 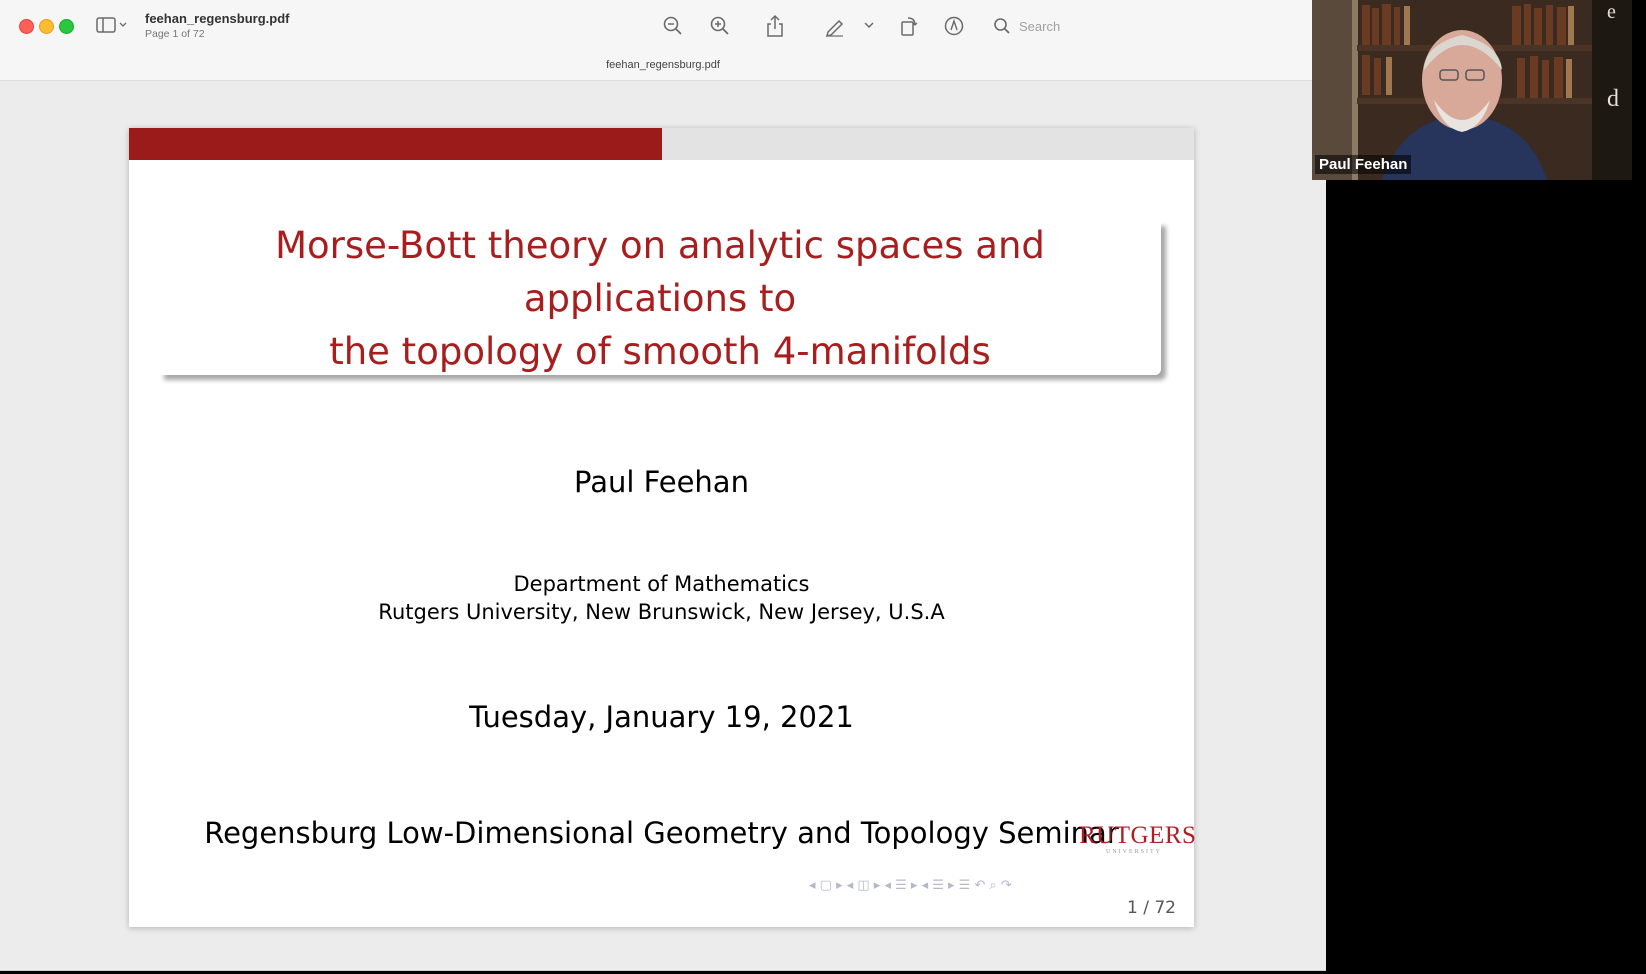 What do you see at coordinates (175, 34) in the screenshot?
I see `page-count-label: Page 1 of 72` at bounding box center [175, 34].